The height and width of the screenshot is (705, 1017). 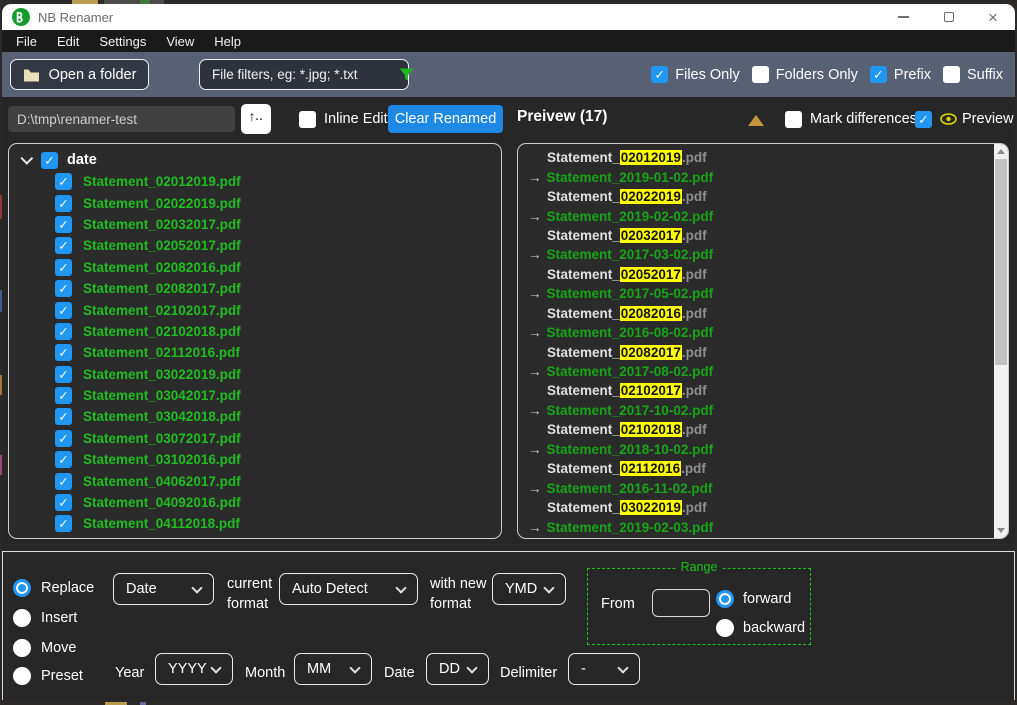 I want to click on scroll-down-icon, so click(x=1001, y=530).